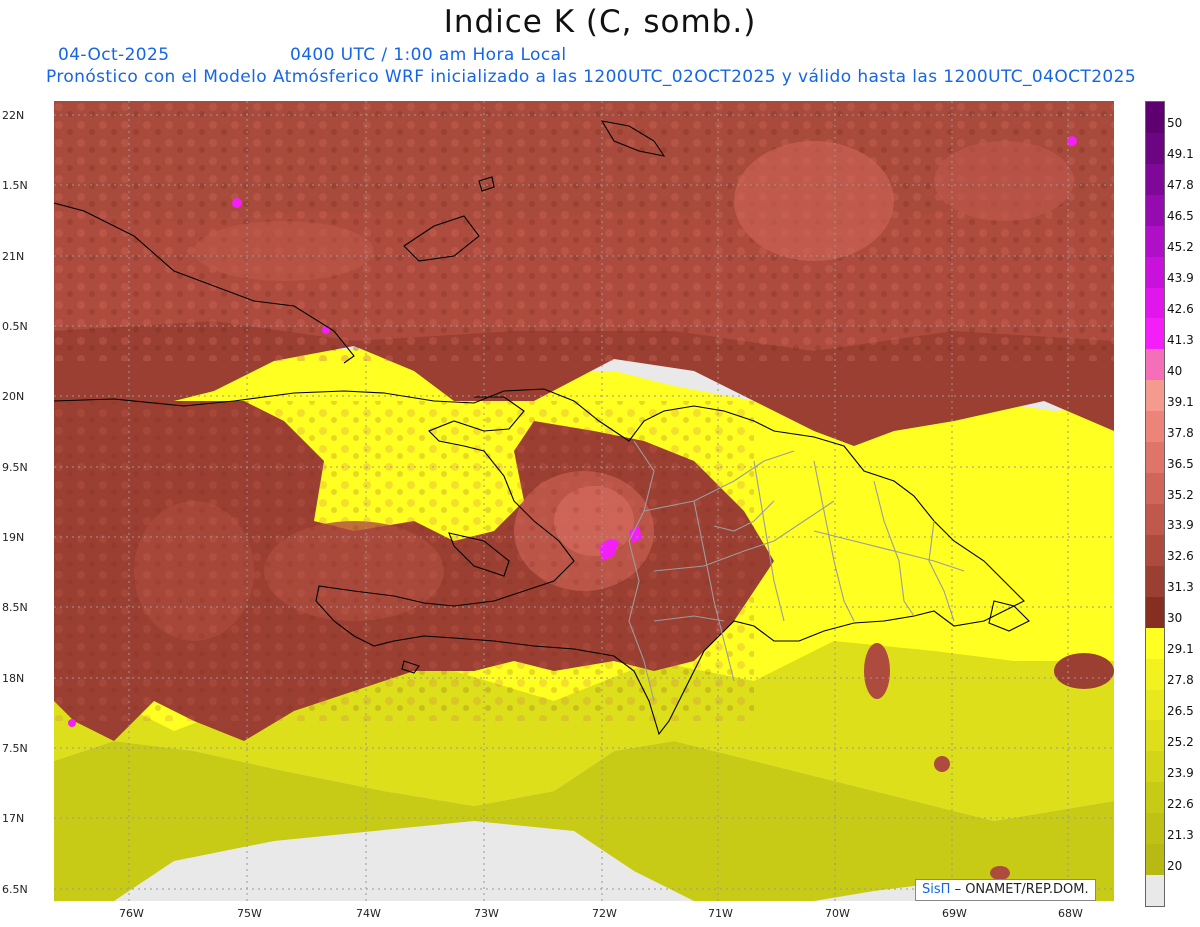 This screenshot has width=1200, height=927. What do you see at coordinates (1180, 741) in the screenshot?
I see `color-scale-label: 25.2` at bounding box center [1180, 741].